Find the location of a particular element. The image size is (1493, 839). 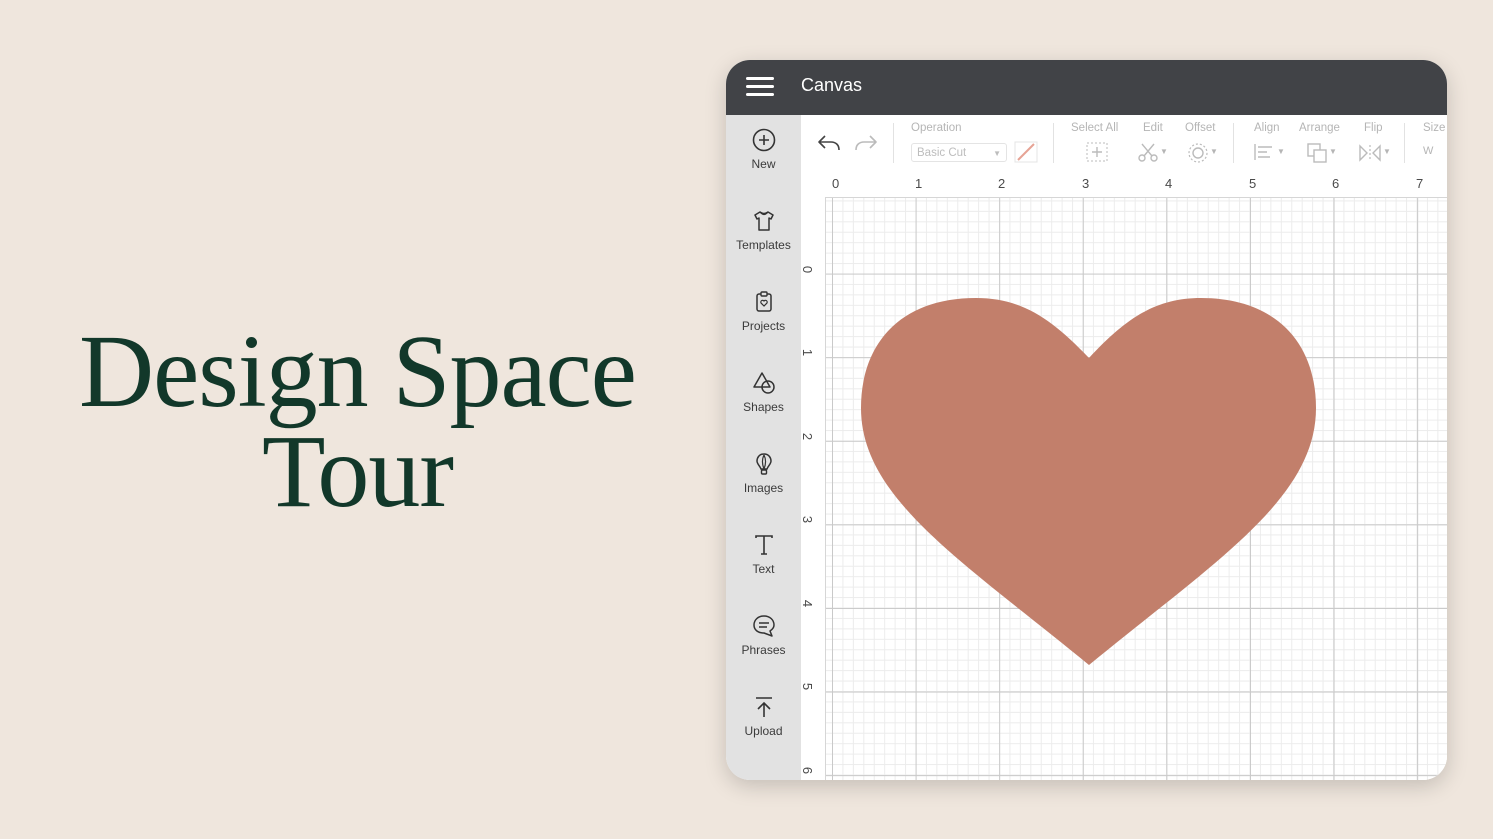

upload-icon is located at coordinates (763, 707).